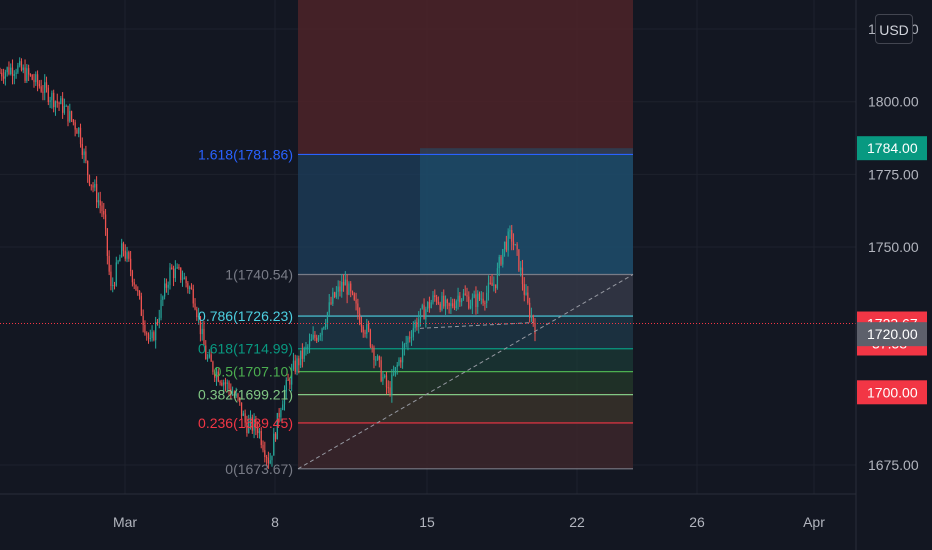 This screenshot has height=550, width=932. I want to click on price-tick-label: 1750.00, so click(893, 247).